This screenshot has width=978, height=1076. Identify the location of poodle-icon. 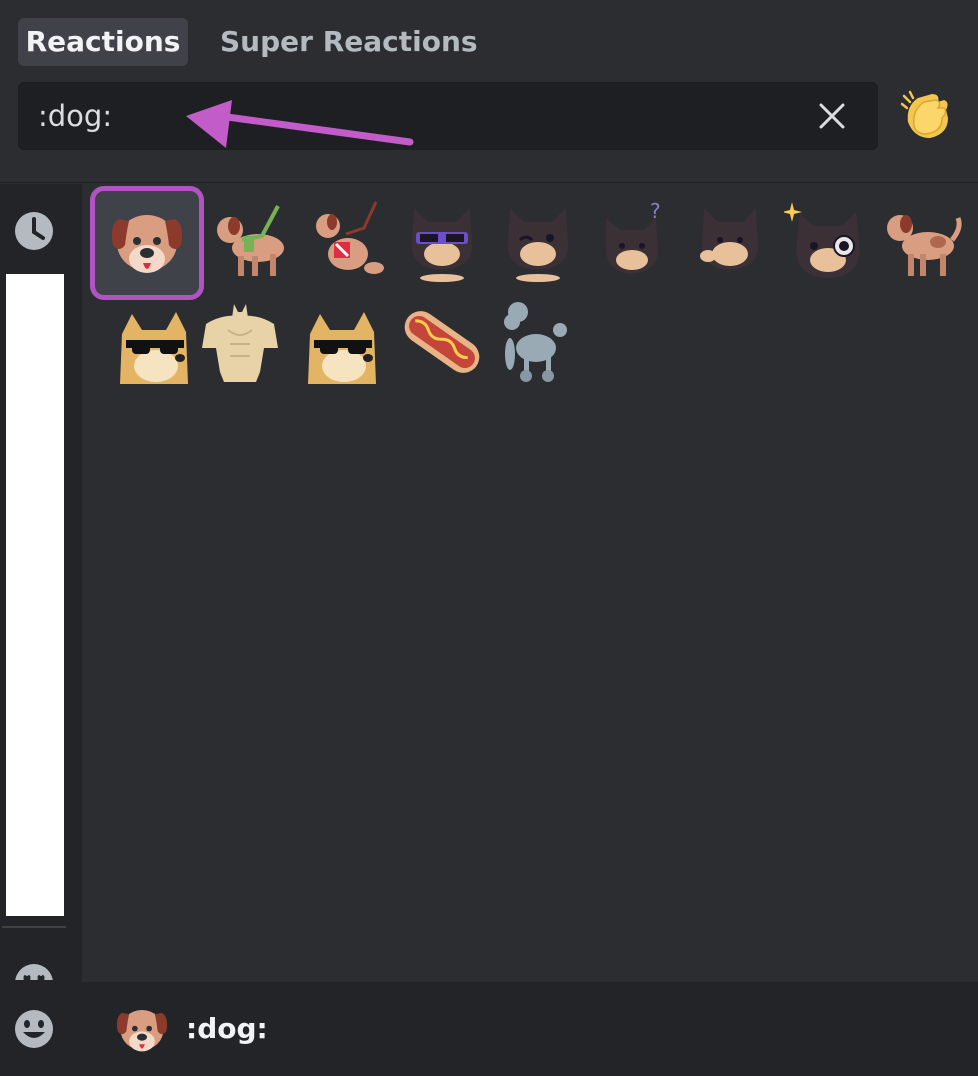
(535, 342).